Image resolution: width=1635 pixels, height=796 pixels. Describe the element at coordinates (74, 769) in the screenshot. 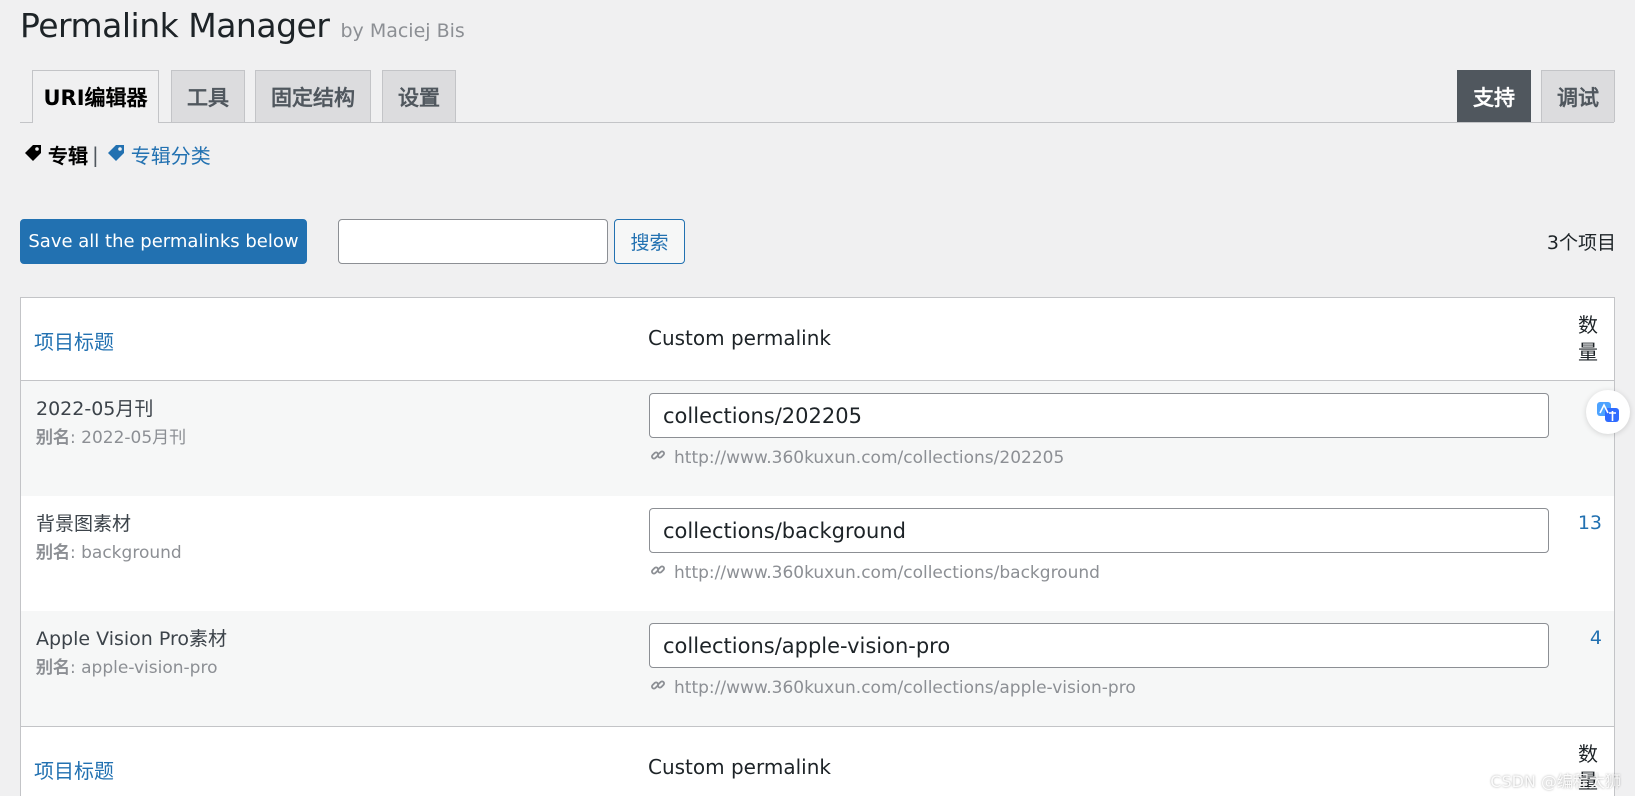

I see `column-title-footer: 项目标题` at that location.